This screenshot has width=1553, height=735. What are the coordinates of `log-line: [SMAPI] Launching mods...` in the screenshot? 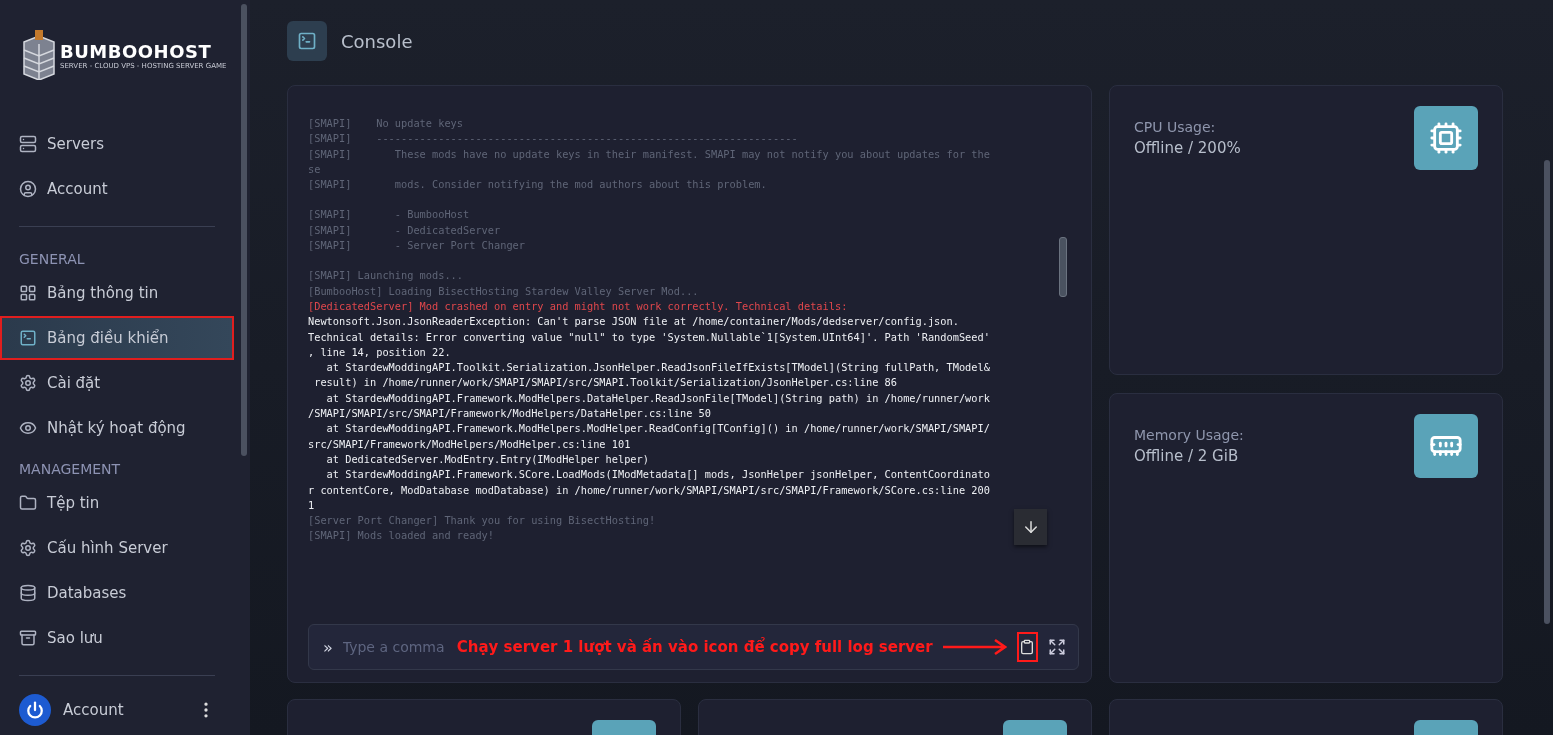 It's located at (385, 276).